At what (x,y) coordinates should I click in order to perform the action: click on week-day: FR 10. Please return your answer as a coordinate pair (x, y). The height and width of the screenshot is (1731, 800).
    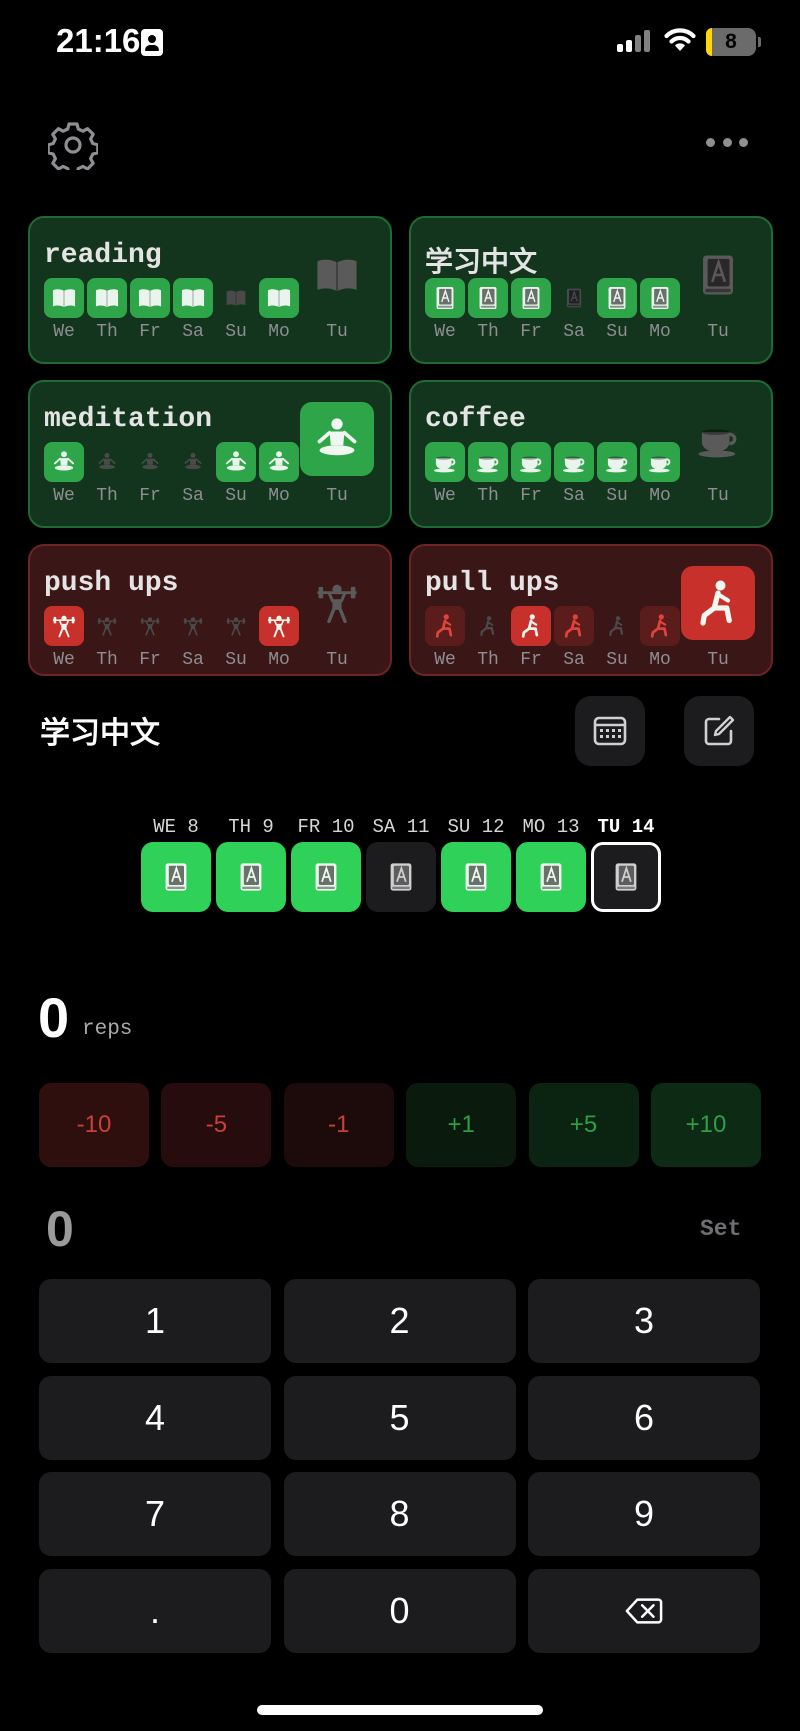
    Looking at the image, I should click on (326, 864).